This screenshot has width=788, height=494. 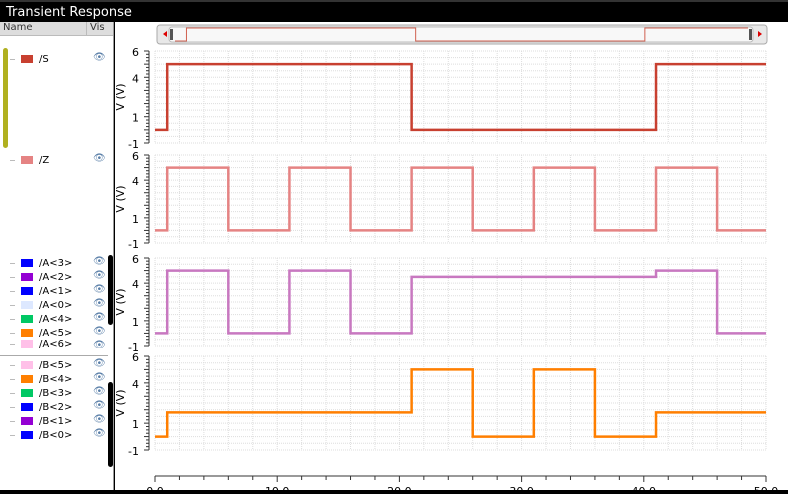 I want to click on signal-item: /B<3>, so click(x=41, y=393).